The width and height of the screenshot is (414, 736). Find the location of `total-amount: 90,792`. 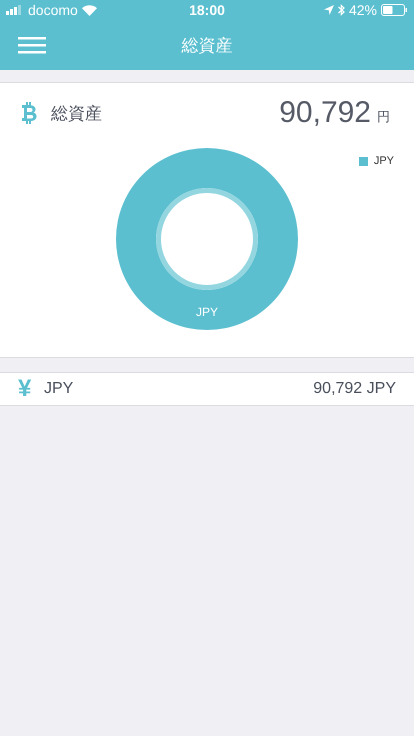

total-amount: 90,792 is located at coordinates (325, 113).